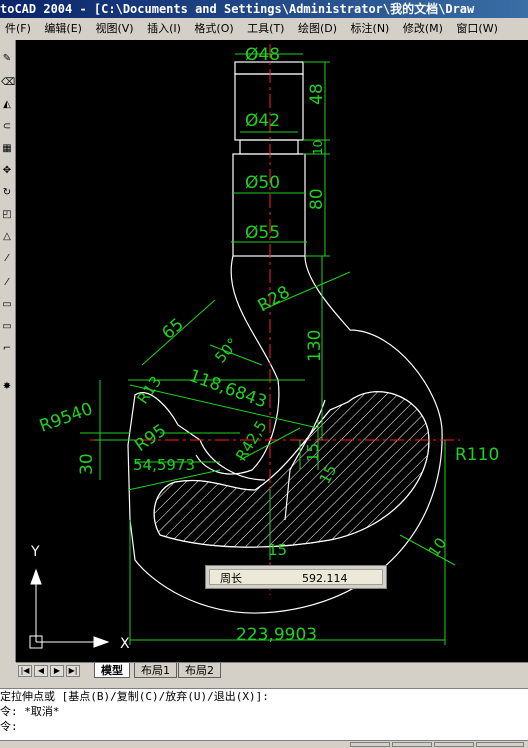 The width and height of the screenshot is (528, 748). I want to click on dim-v65: 65, so click(172, 329).